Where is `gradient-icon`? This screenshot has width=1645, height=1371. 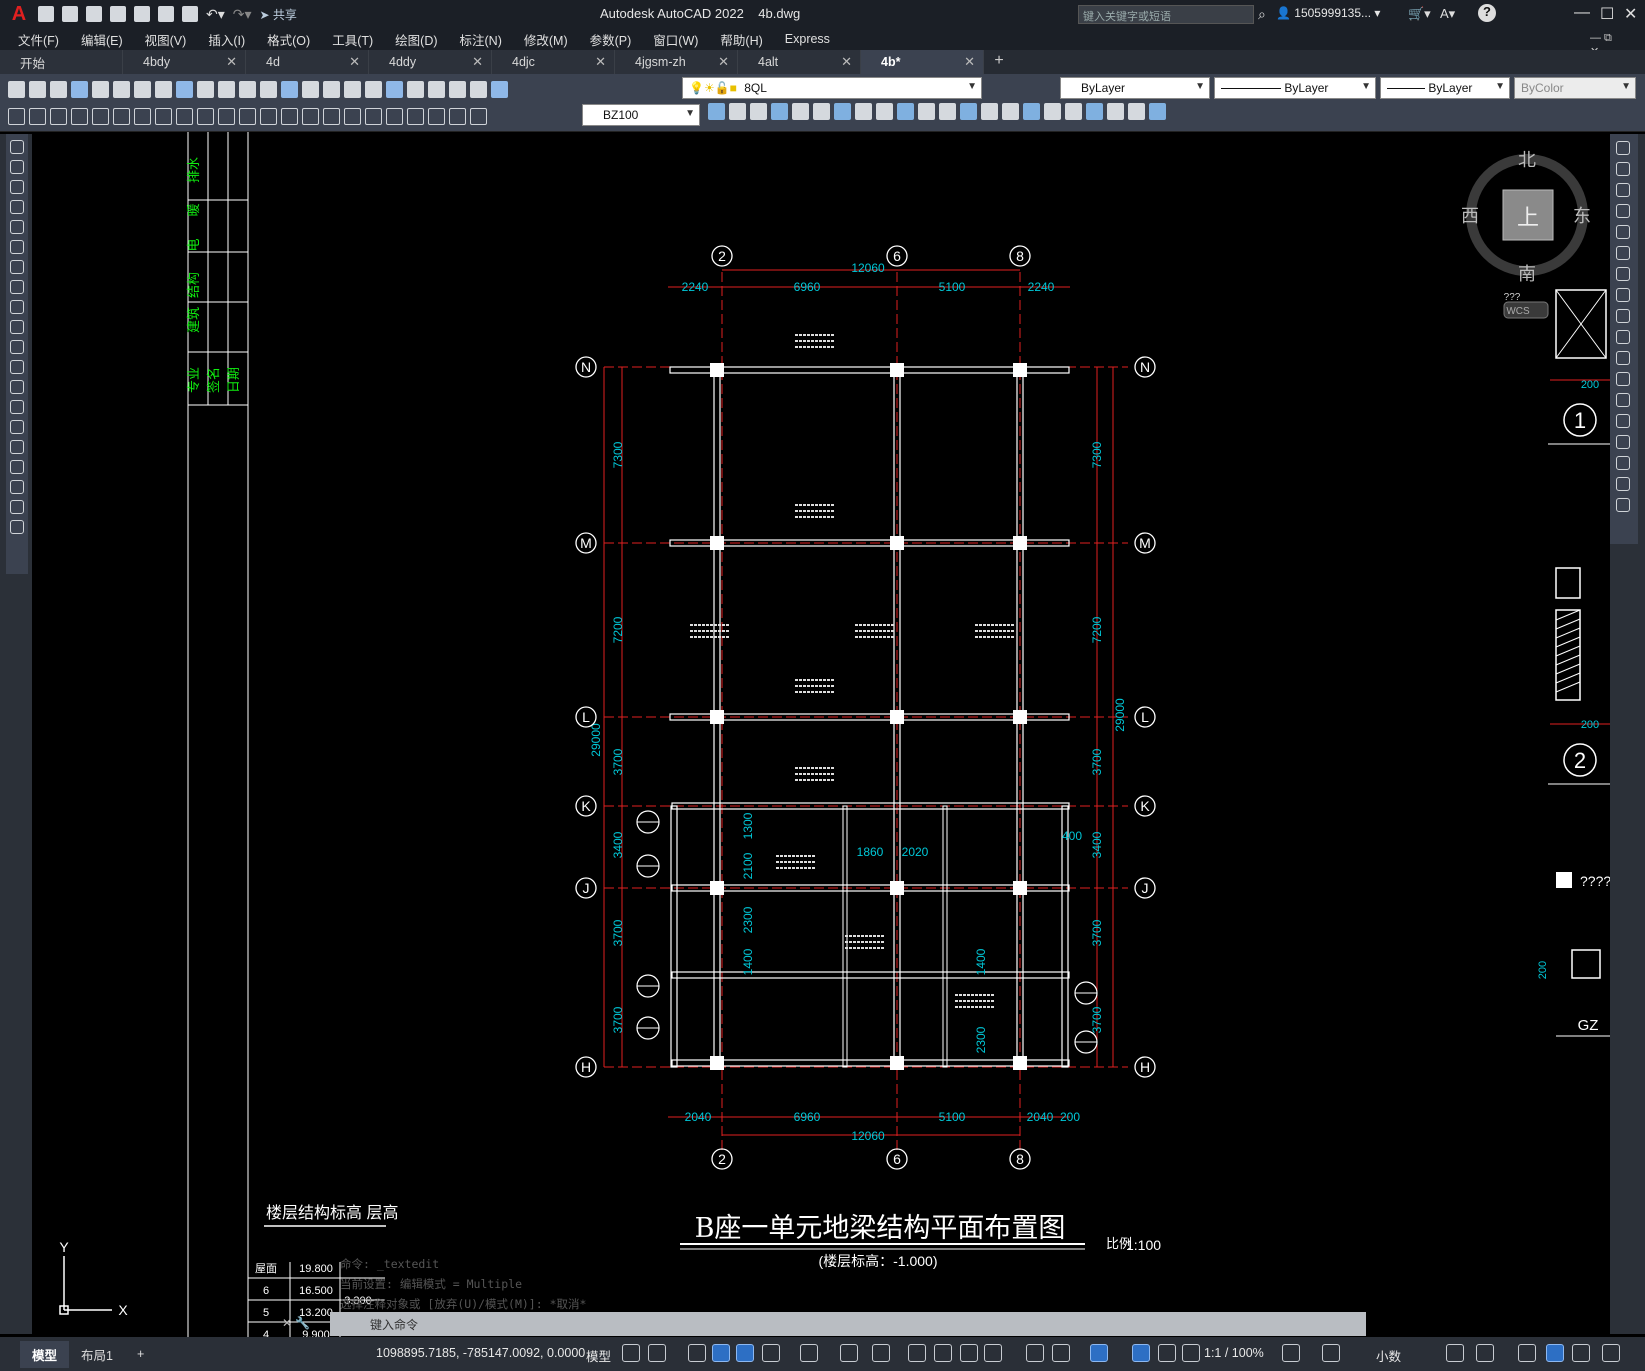
gradient-icon is located at coordinates (17, 447).